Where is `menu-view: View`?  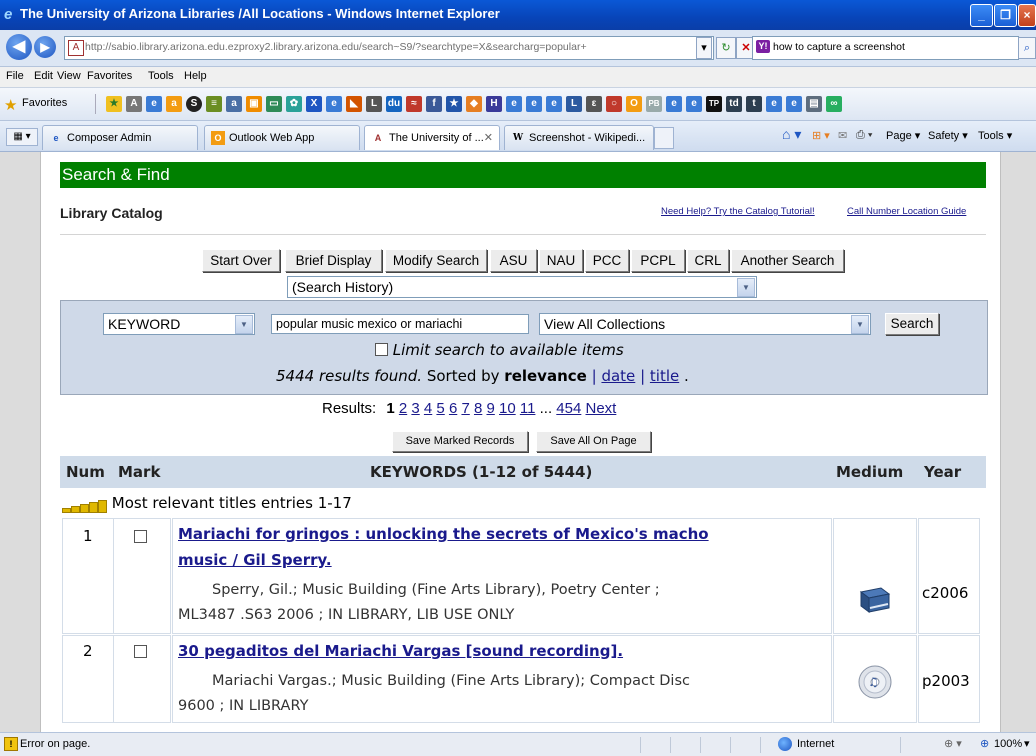 menu-view: View is located at coordinates (69, 76).